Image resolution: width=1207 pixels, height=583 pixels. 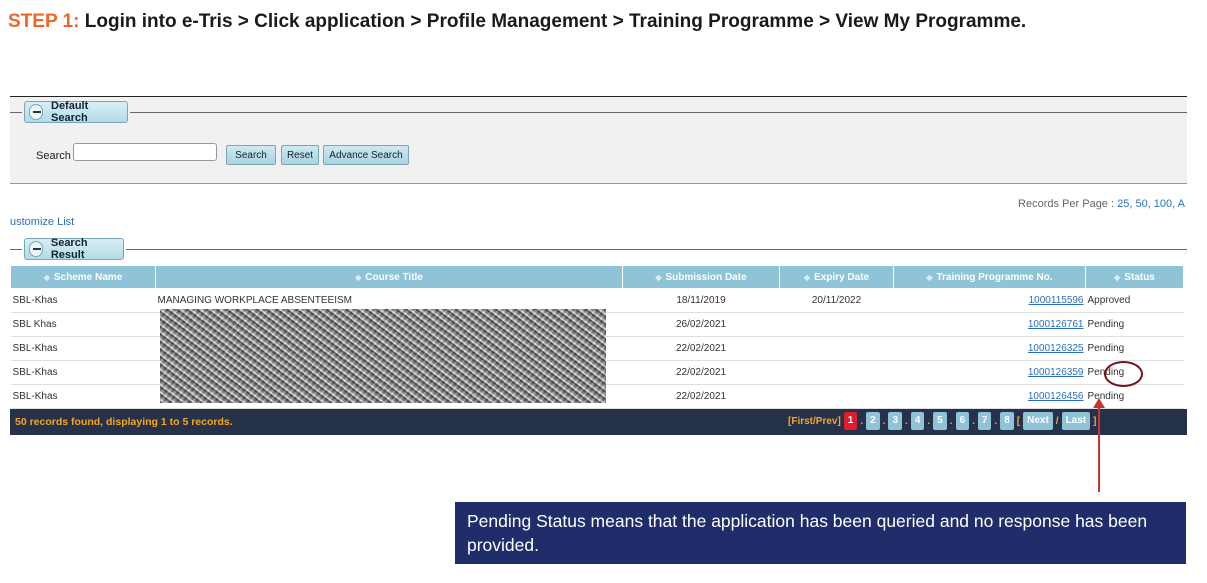 What do you see at coordinates (701, 324) in the screenshot?
I see `submission-cell: 26/02/2021` at bounding box center [701, 324].